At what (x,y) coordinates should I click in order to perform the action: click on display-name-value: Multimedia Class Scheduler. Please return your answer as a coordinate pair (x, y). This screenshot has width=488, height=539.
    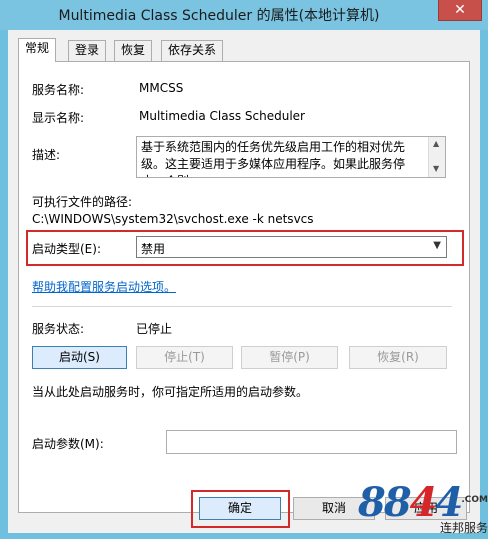
    Looking at the image, I should click on (222, 116).